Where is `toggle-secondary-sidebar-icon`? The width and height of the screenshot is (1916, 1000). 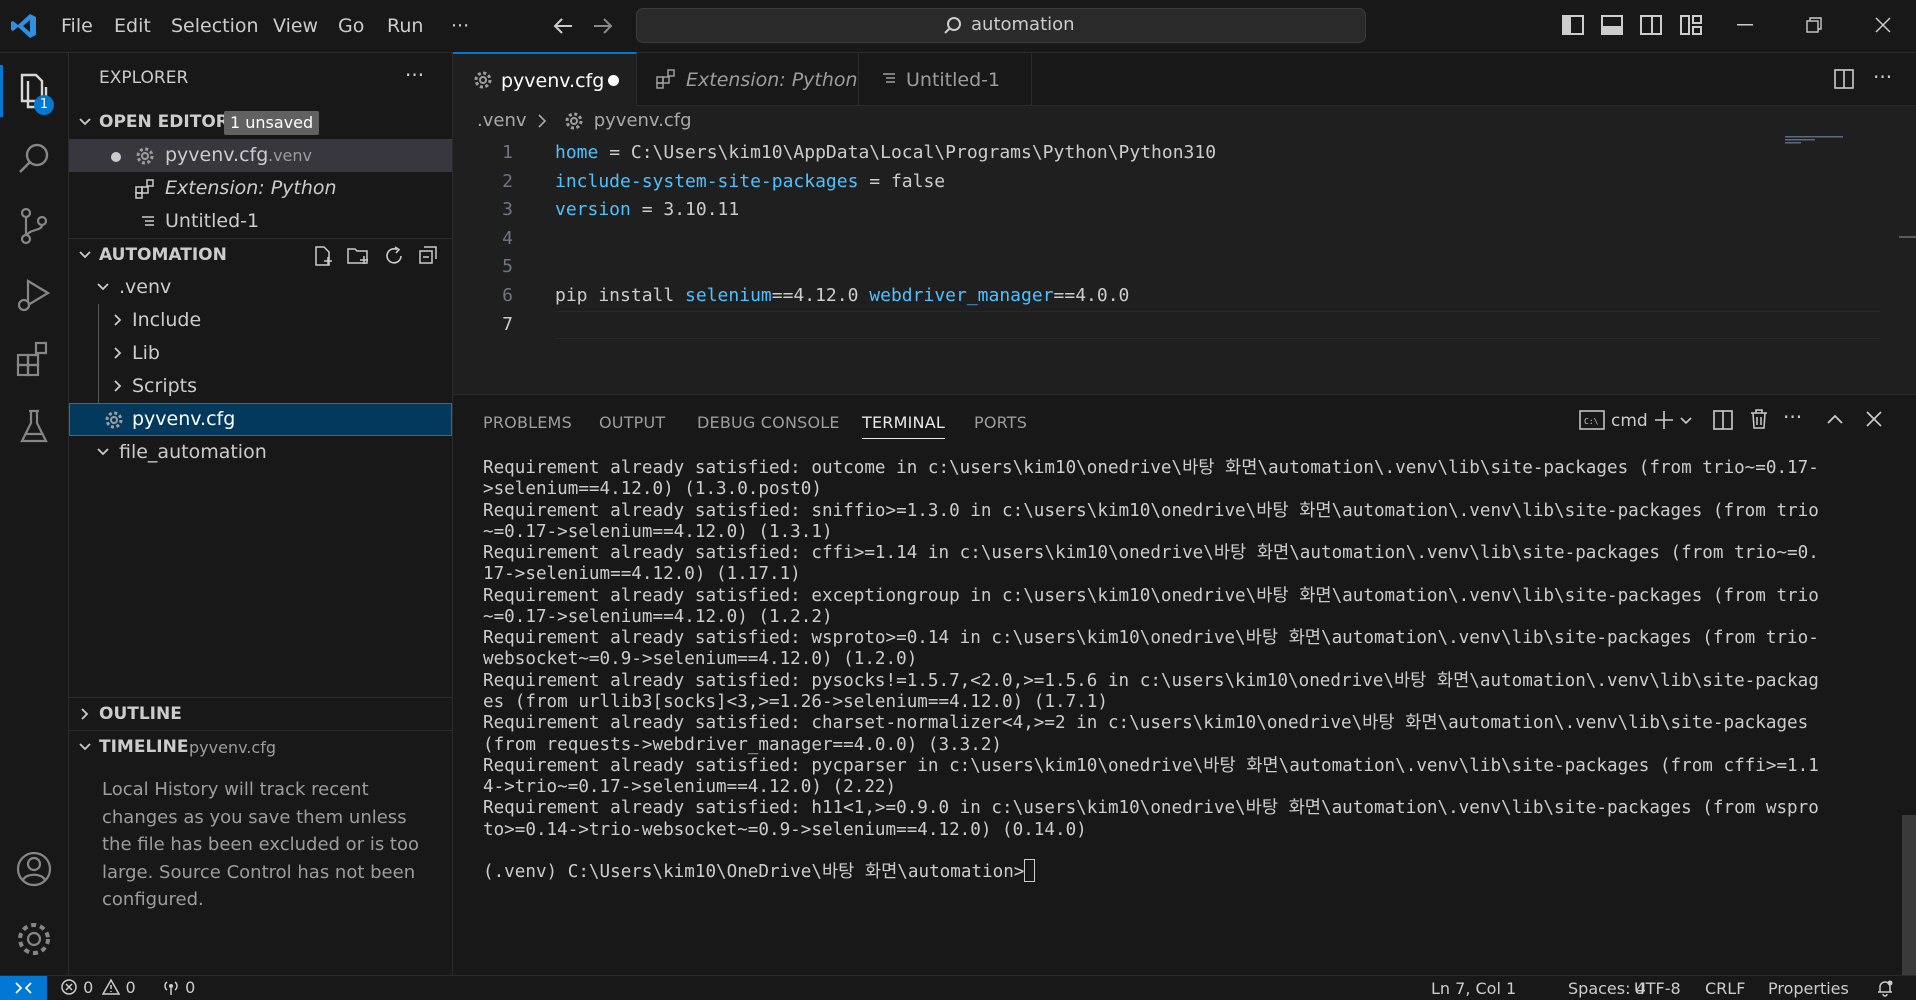
toggle-secondary-sidebar-icon is located at coordinates (1651, 25).